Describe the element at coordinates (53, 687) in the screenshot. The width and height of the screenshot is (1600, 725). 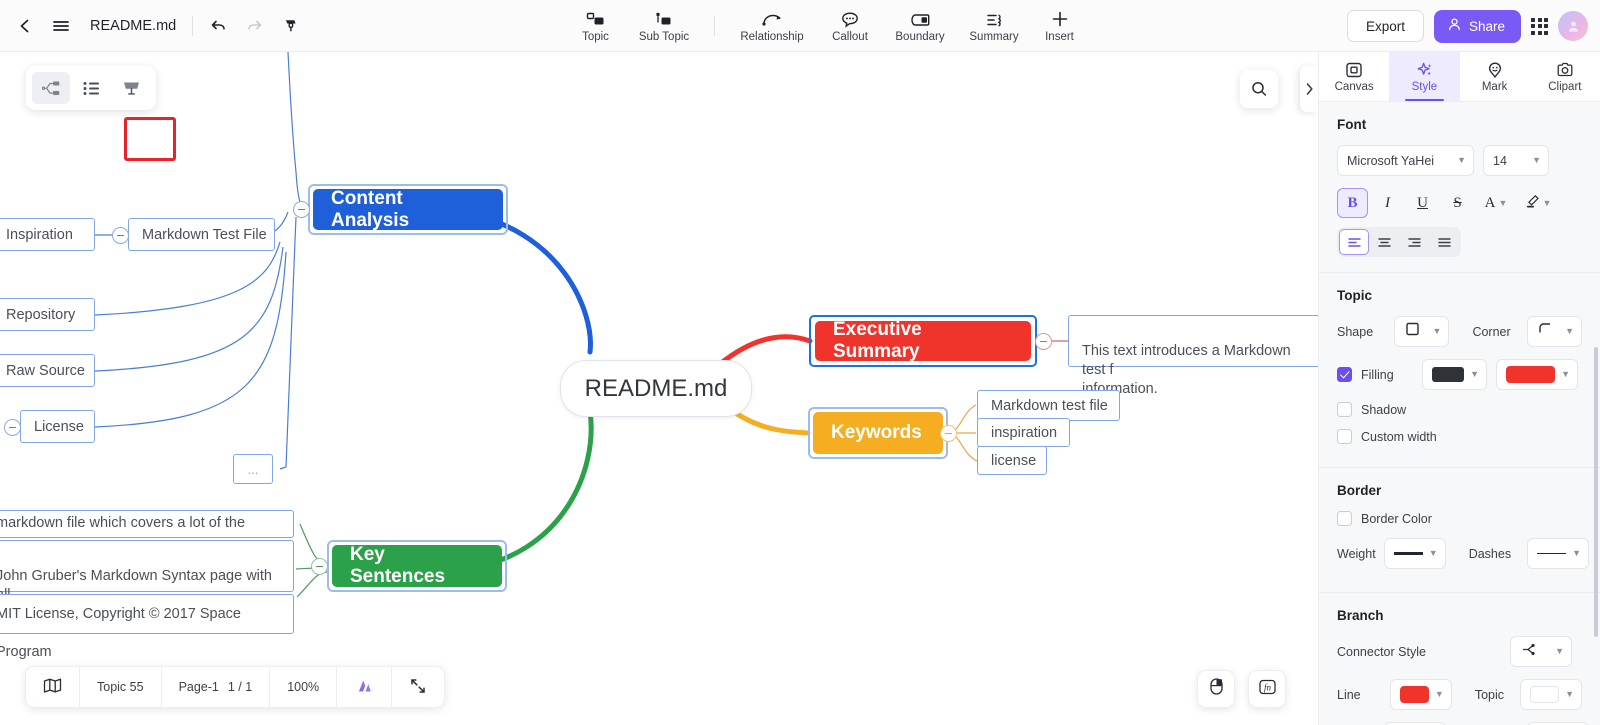
I see `minimap-button` at that location.